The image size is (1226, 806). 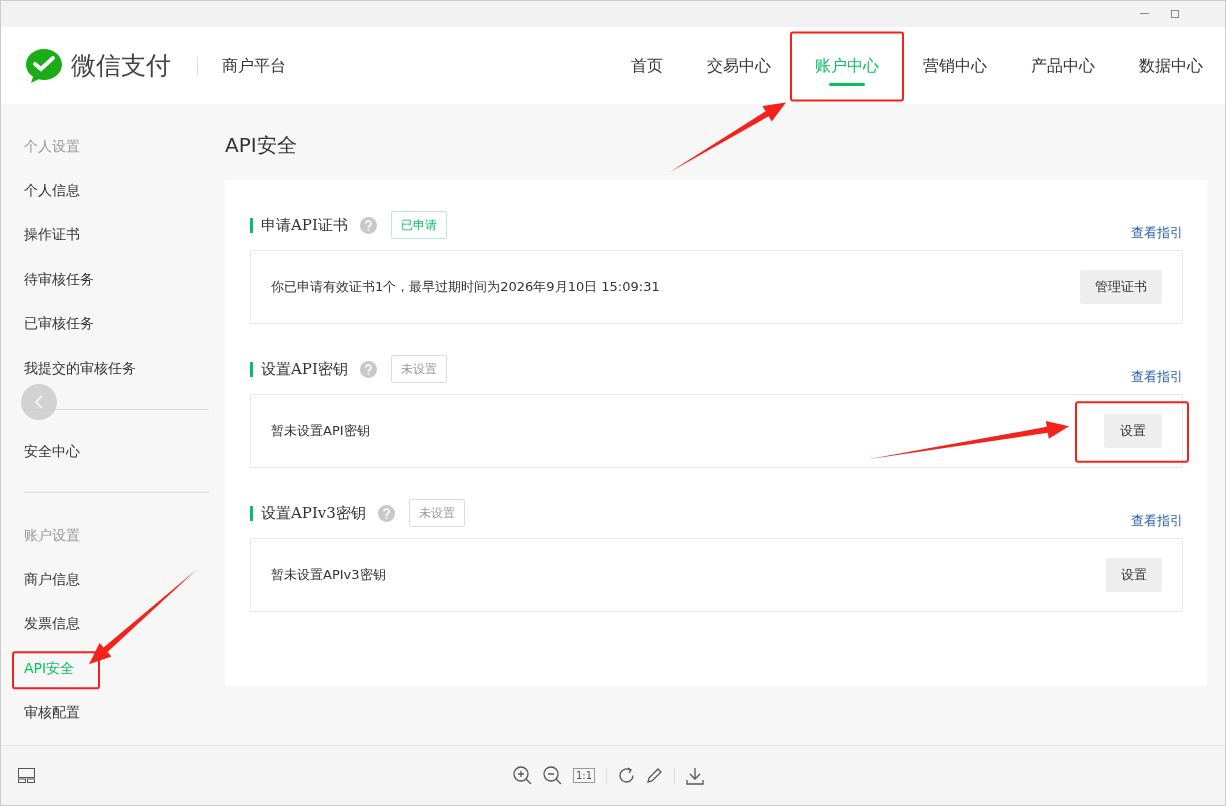 I want to click on nav-tab: 首页, so click(x=647, y=65).